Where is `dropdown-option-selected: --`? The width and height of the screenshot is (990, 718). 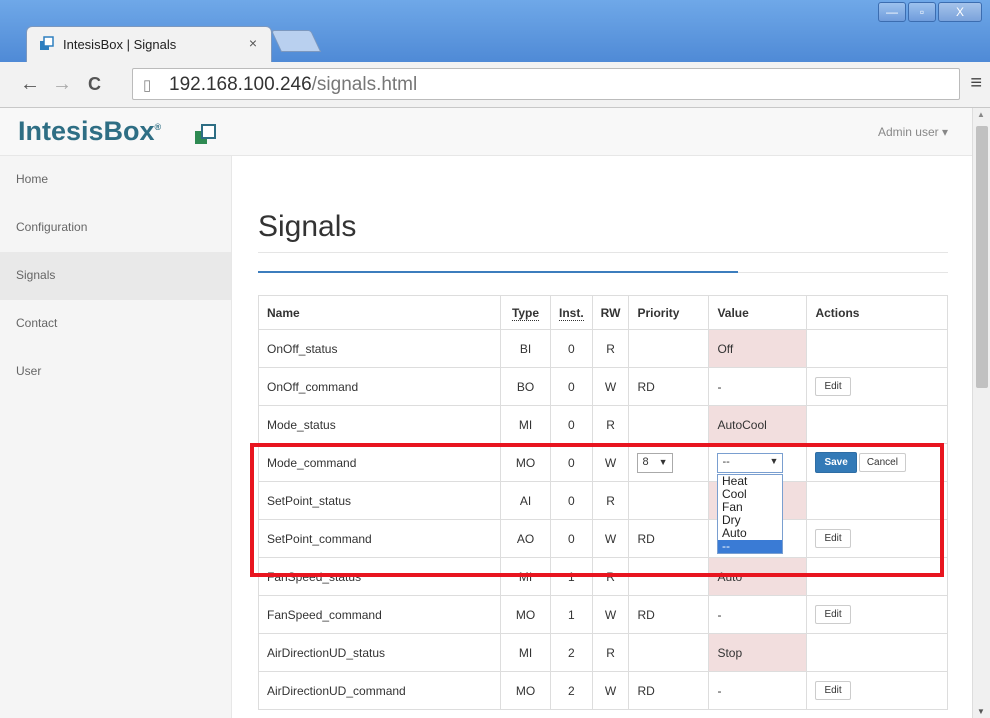 dropdown-option-selected: -- is located at coordinates (750, 546).